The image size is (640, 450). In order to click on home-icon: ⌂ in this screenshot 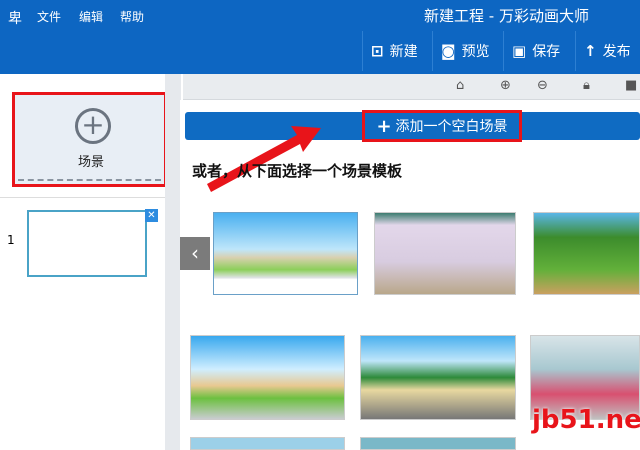, I will do `click(460, 85)`.